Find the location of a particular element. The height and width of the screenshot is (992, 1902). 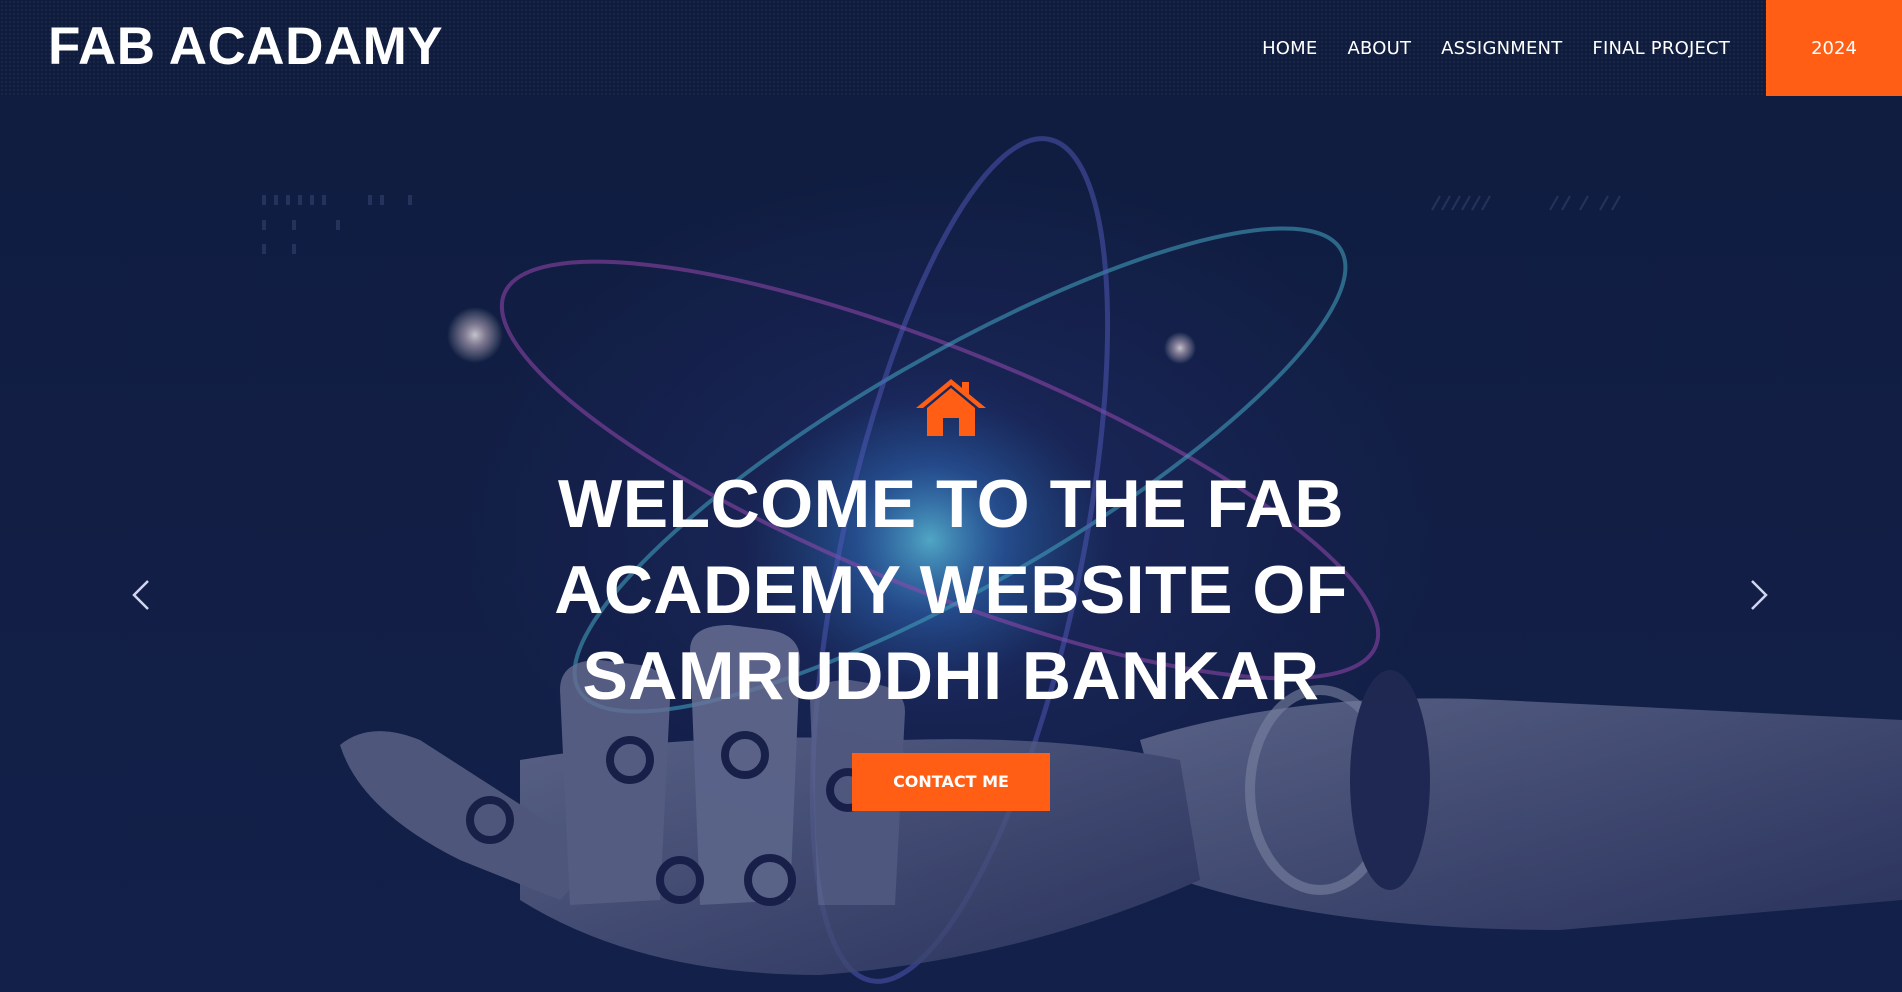

nav-links: HOME ABOUT ASSIGNMENT FINAL PROJECT is located at coordinates (1496, 48).